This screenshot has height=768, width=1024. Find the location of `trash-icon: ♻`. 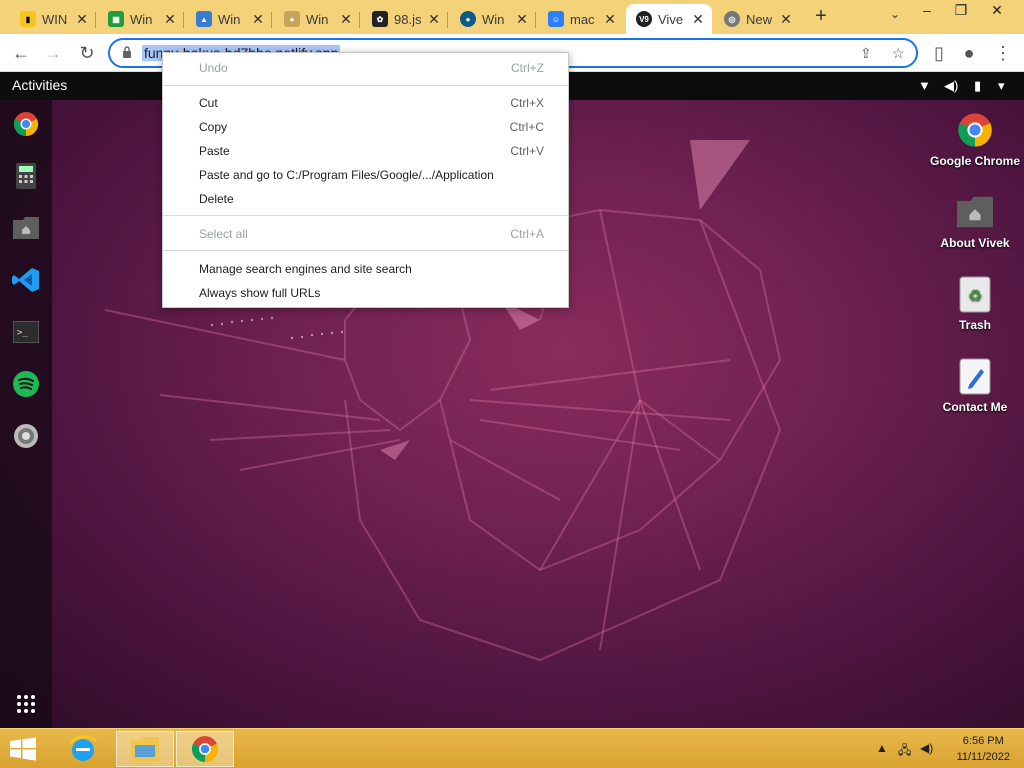

trash-icon: ♻ is located at coordinates (975, 294).